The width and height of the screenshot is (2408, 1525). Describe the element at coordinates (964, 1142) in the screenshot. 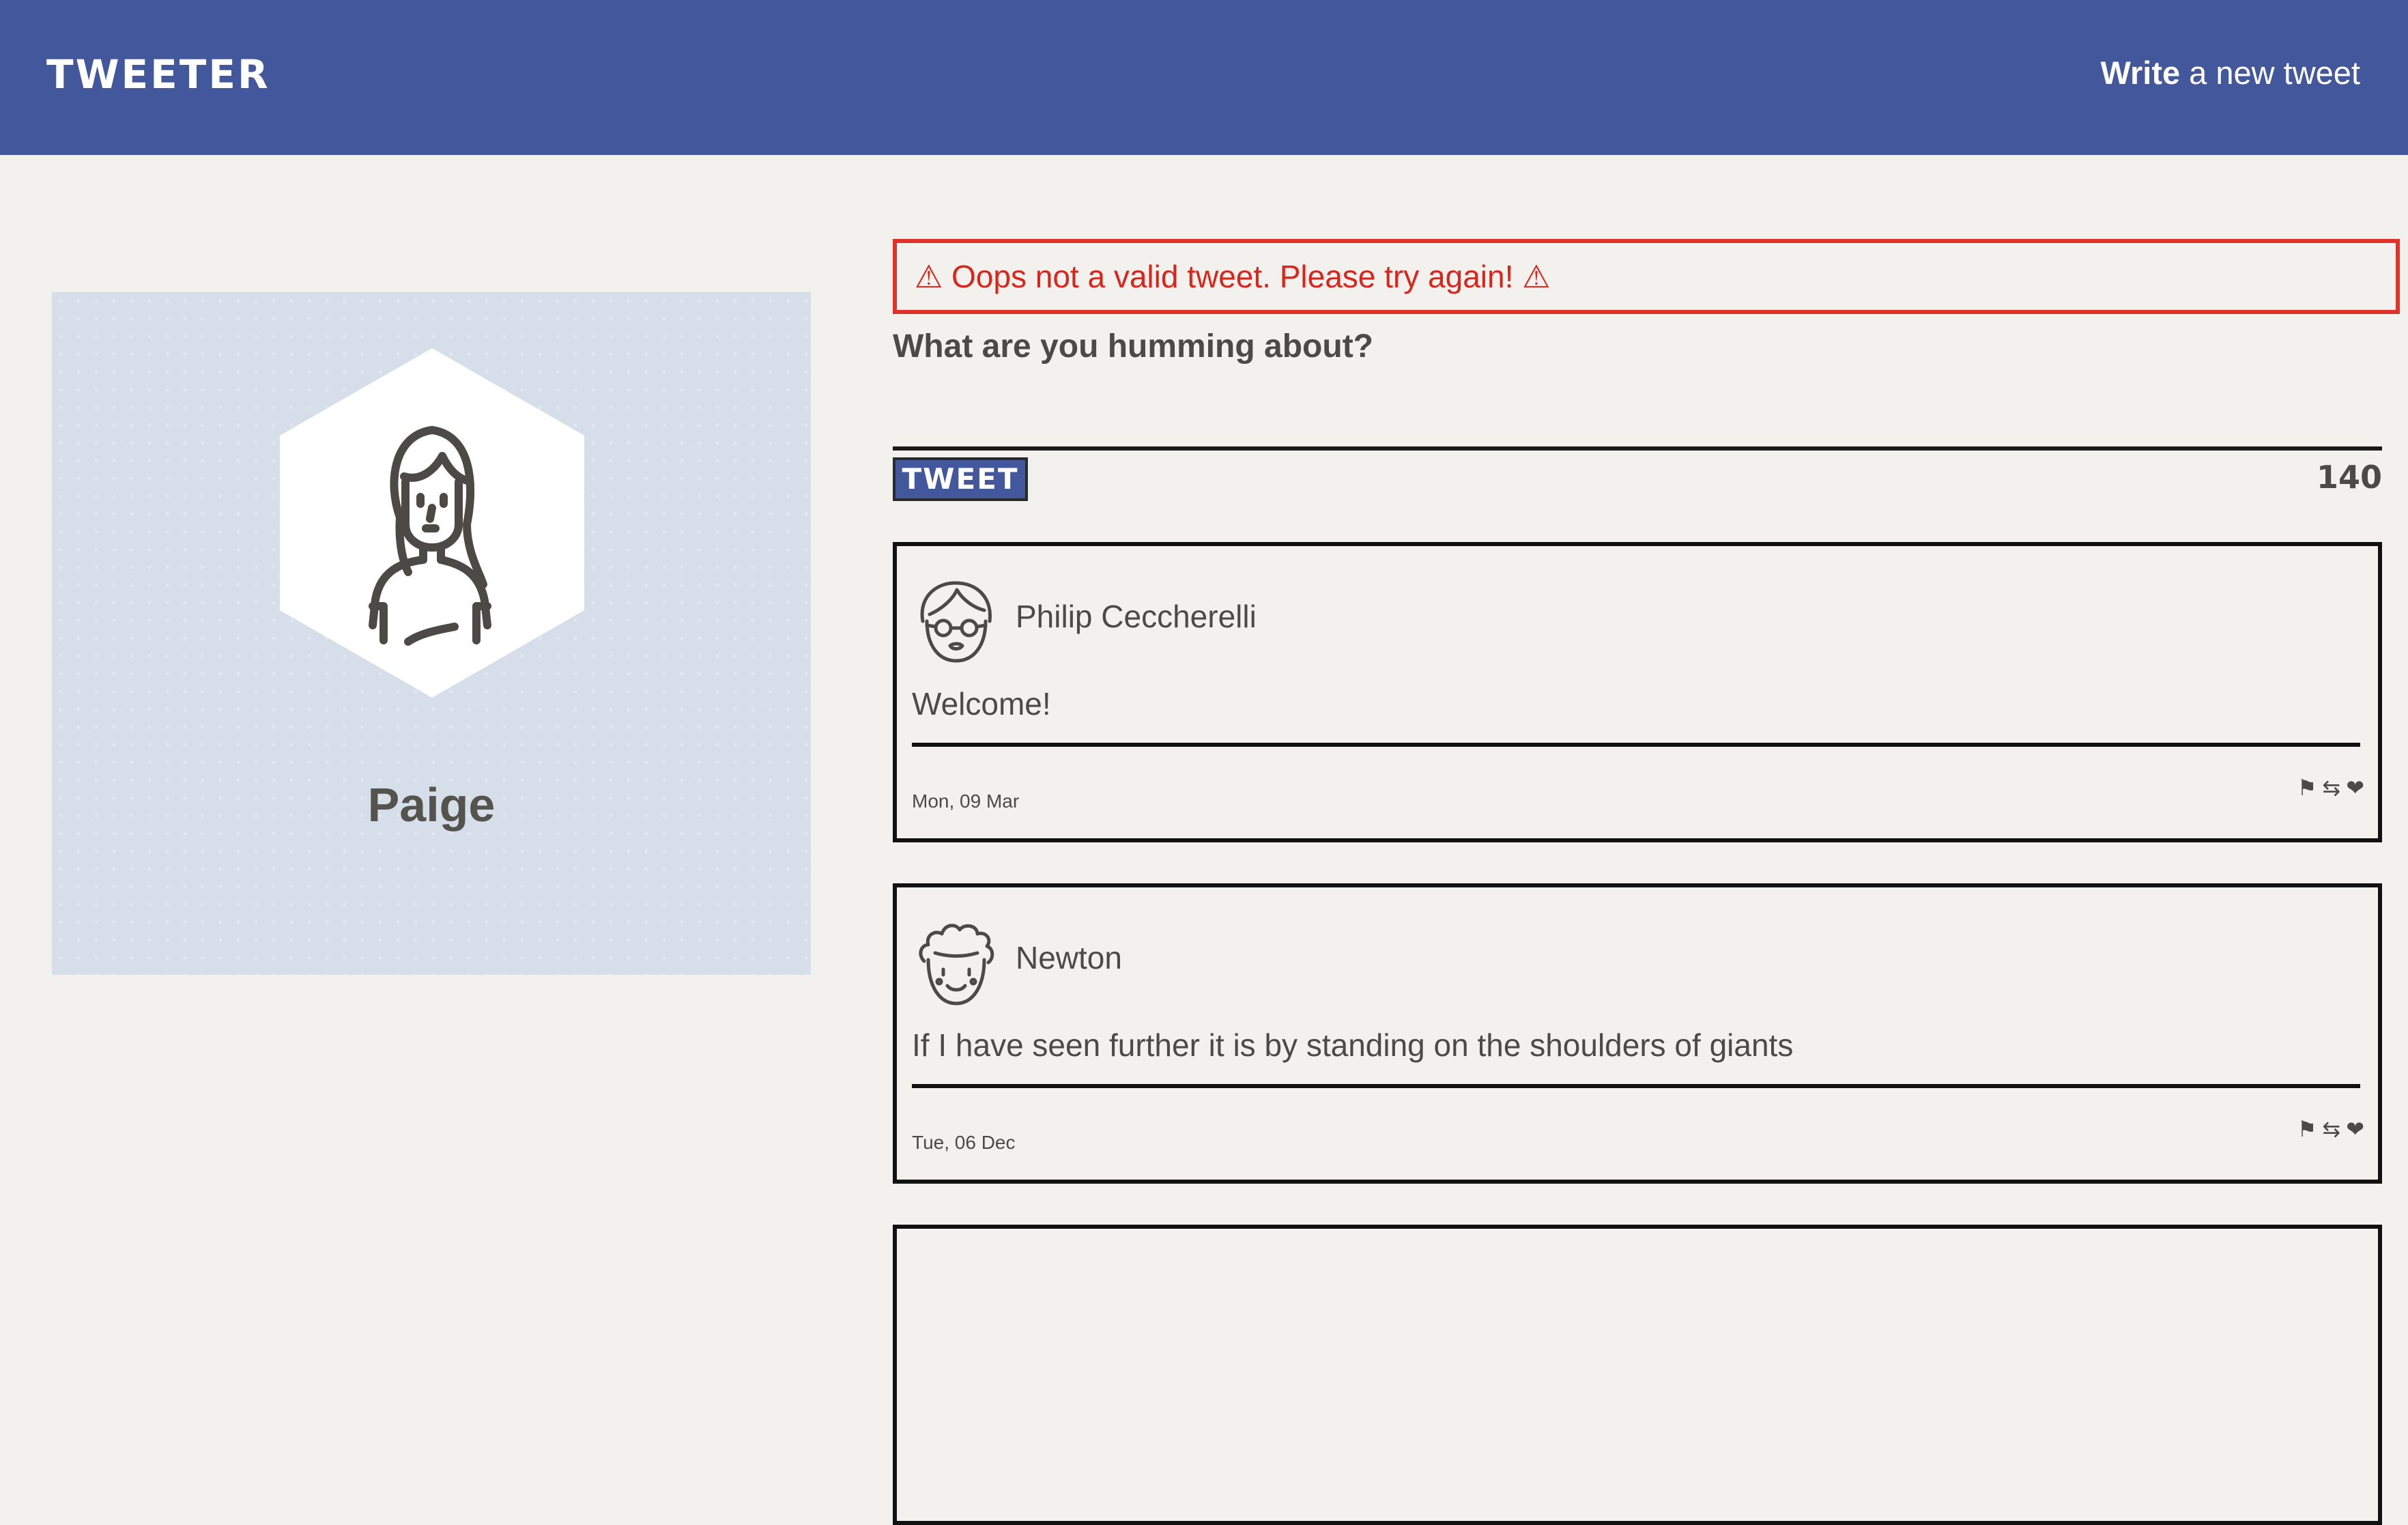

I see `tweet-date: Tue, 06 Dec` at that location.